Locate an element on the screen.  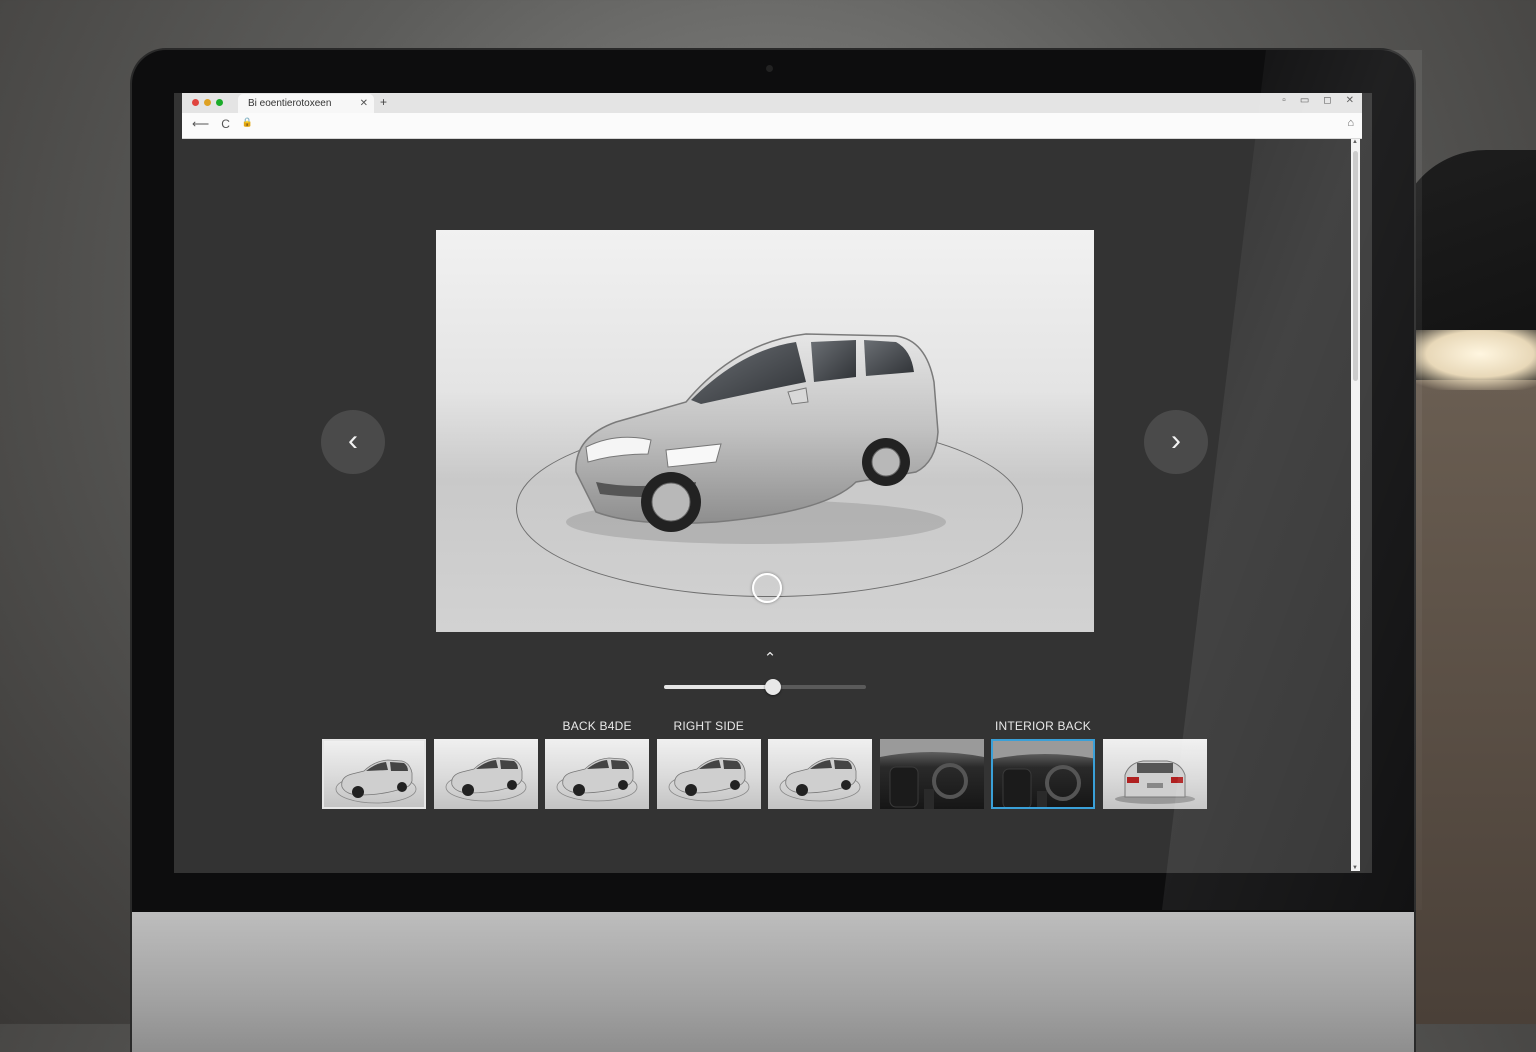
traffic-lights is located at coordinates (207, 102).